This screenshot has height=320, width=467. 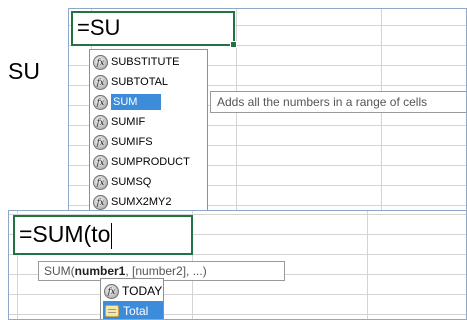 What do you see at coordinates (100, 271) in the screenshot?
I see `syntax-current-argument: number1` at bounding box center [100, 271].